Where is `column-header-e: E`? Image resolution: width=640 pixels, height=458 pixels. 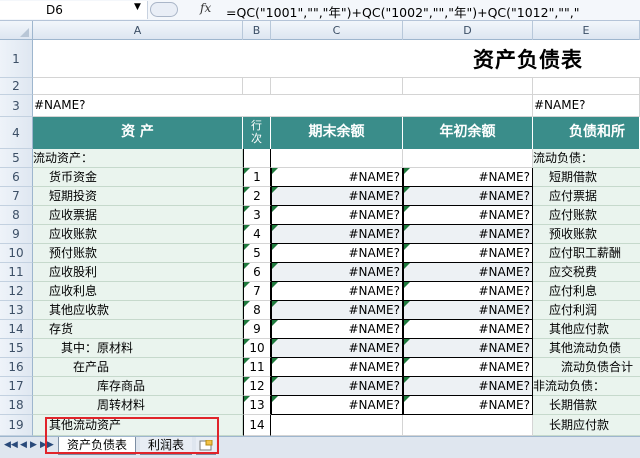
column-header-e: E is located at coordinates (586, 30).